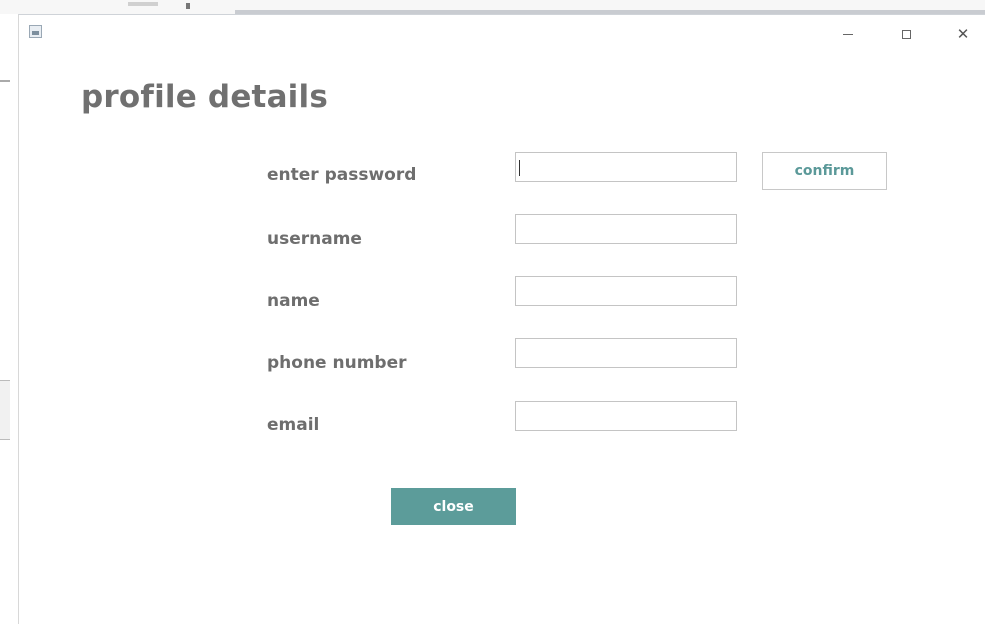 The image size is (985, 624). I want to click on password-label: enter password, so click(342, 175).